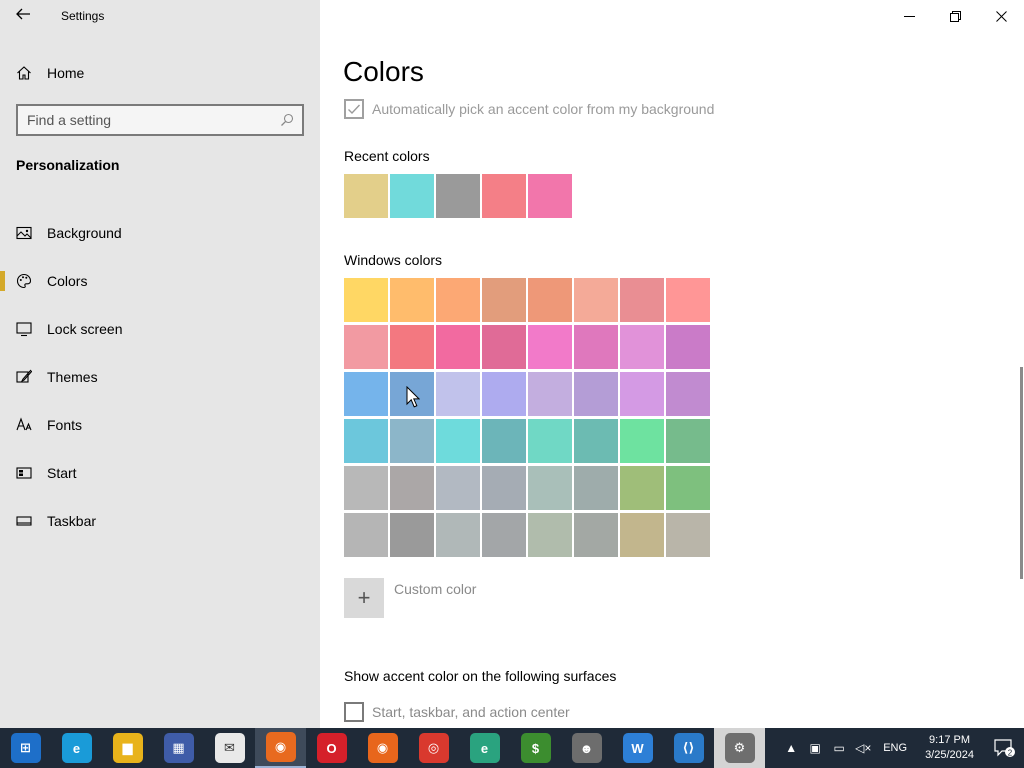 This screenshot has height=768, width=1024. Describe the element at coordinates (863, 748) in the screenshot. I see `volume-muted-icon: ◁×` at that location.